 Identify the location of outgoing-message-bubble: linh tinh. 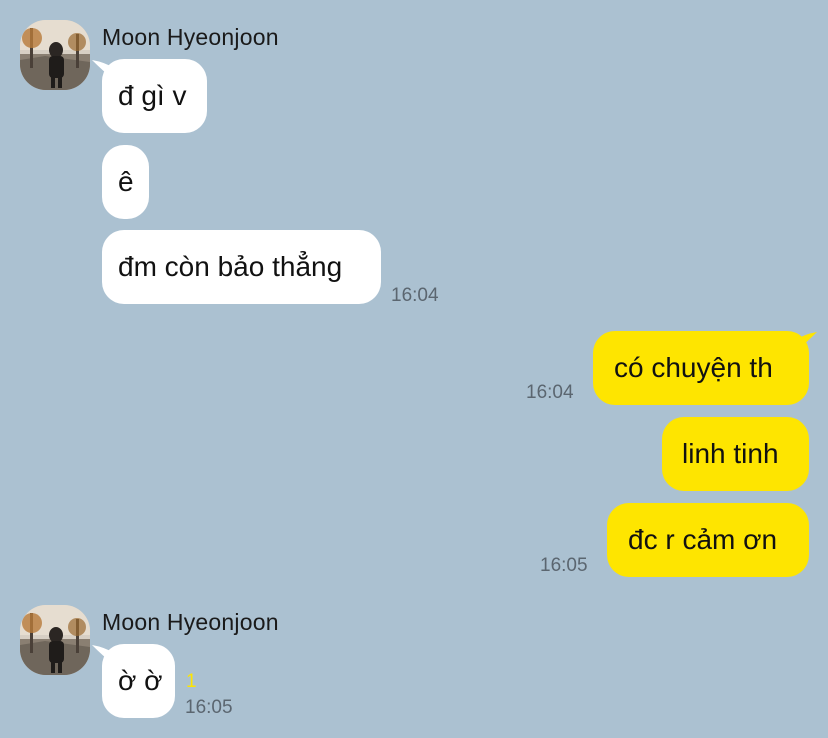
(735, 454).